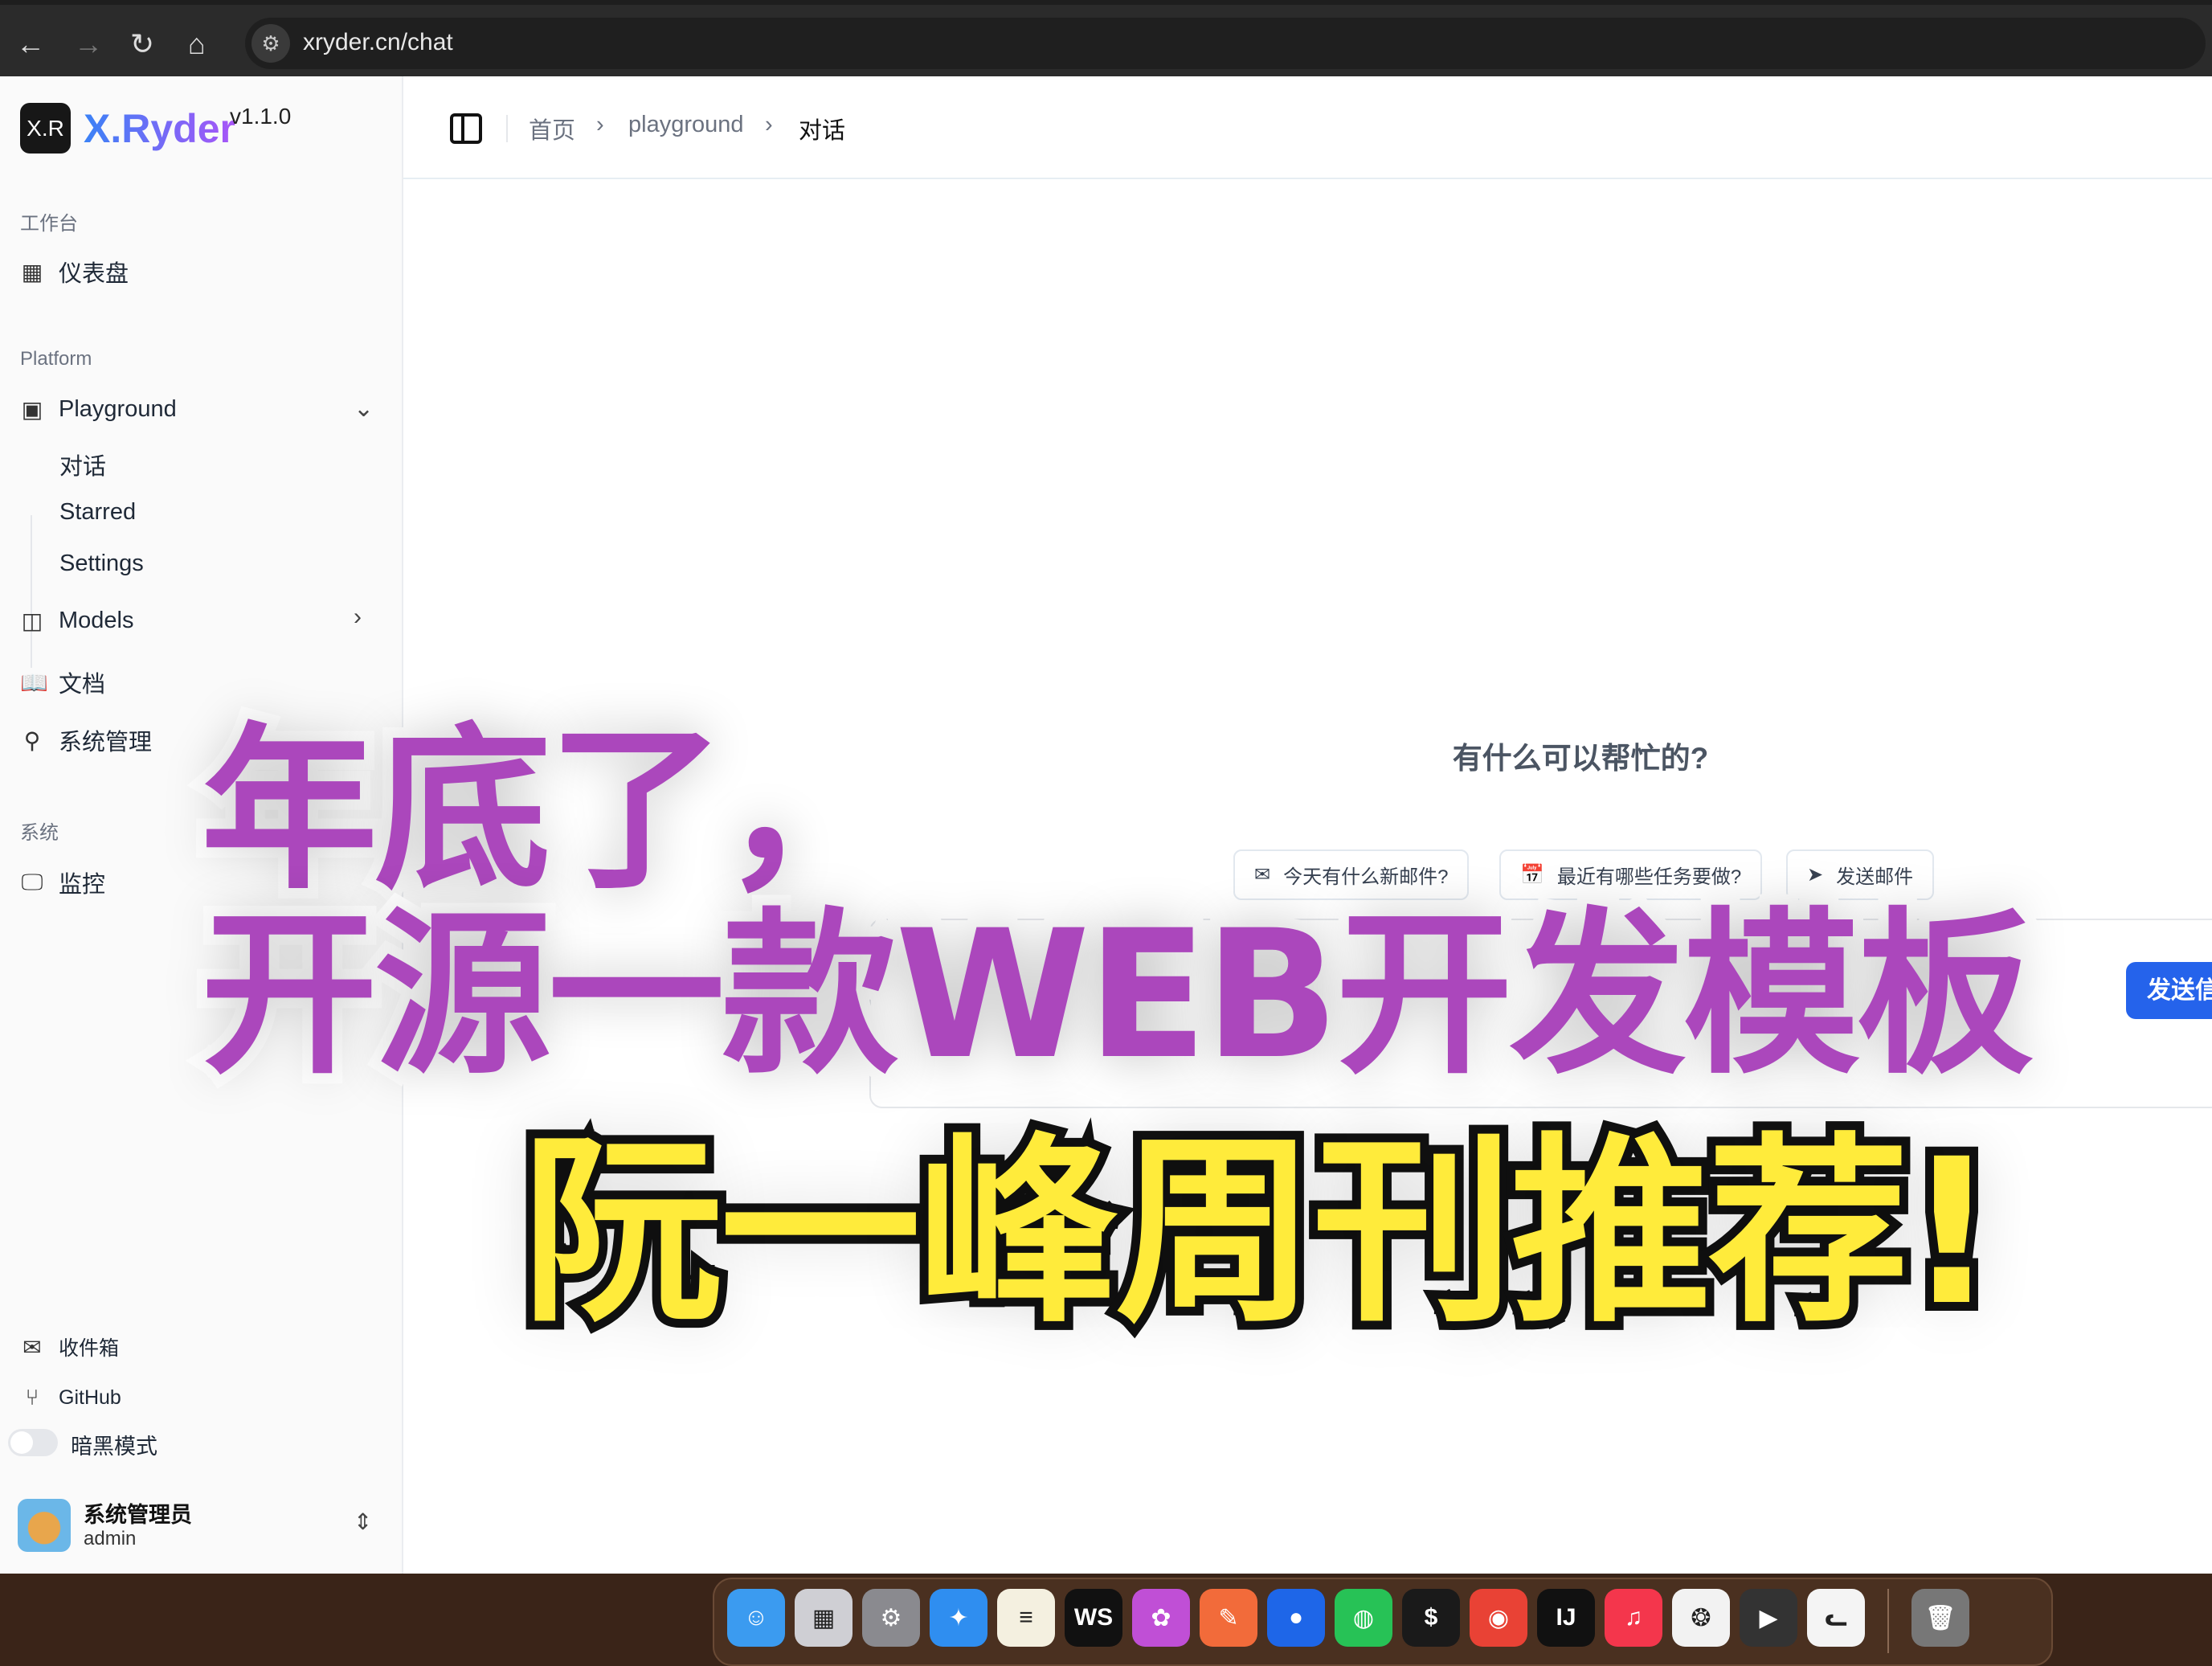 The width and height of the screenshot is (2212, 1666). I want to click on sidebar-item-dashboard: ▦ 仪表盘, so click(75, 272).